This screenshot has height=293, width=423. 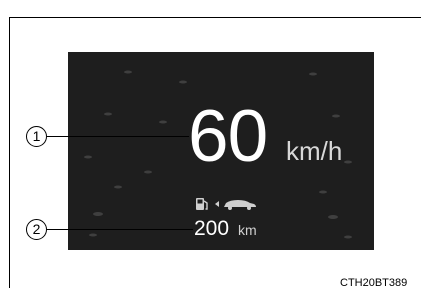 What do you see at coordinates (202, 204) in the screenshot?
I see `fuel-pump-icon` at bounding box center [202, 204].